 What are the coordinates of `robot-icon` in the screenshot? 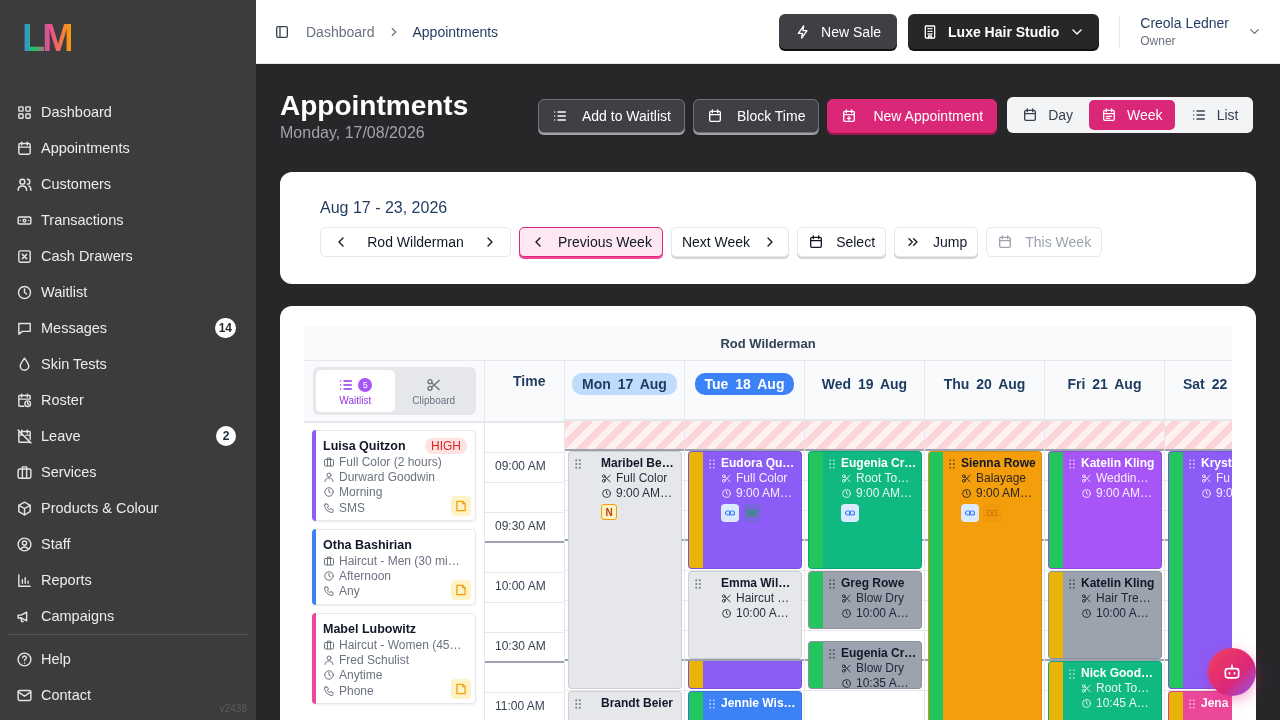 It's located at (1232, 672).